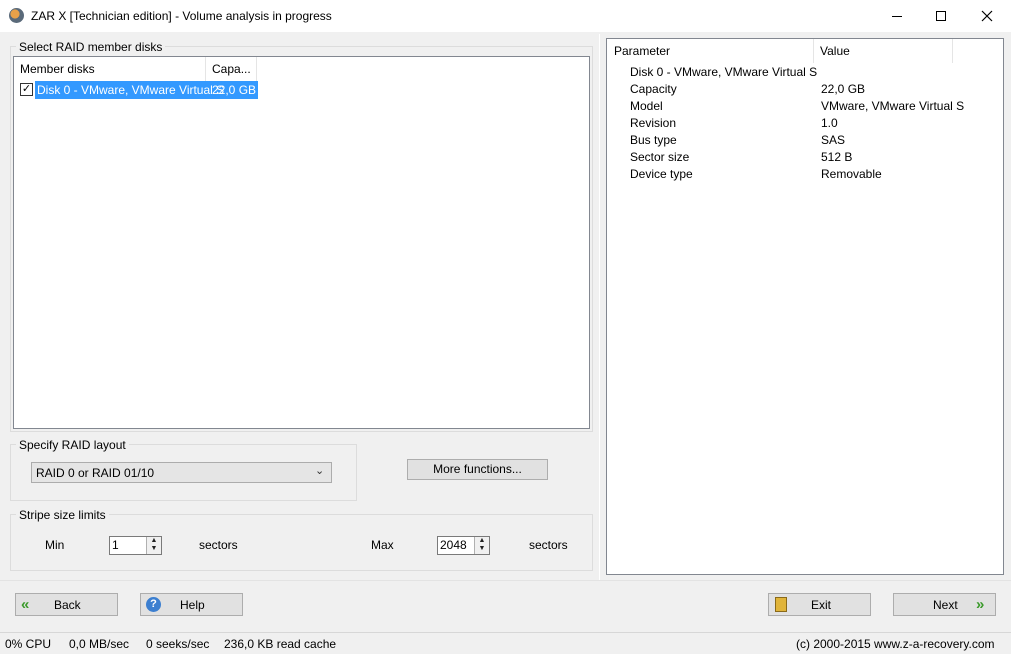 This screenshot has height=654, width=1011. Describe the element at coordinates (505, 580) in the screenshot. I see `nav-separator` at that location.